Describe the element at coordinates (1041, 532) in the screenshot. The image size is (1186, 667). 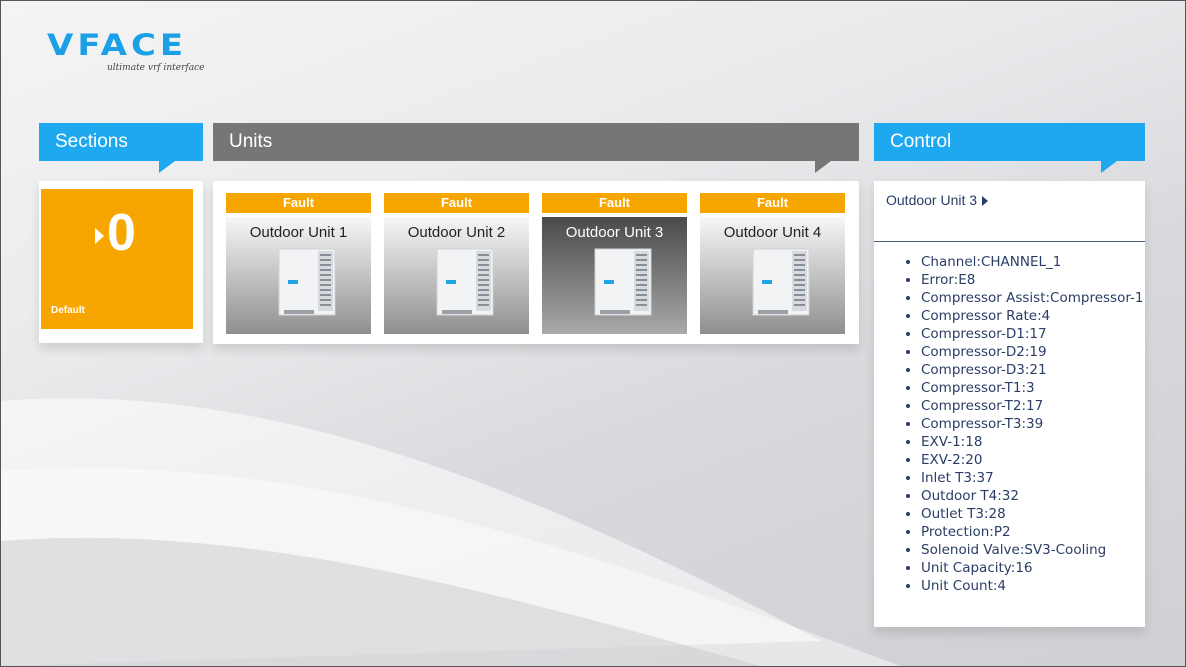
I see `property-item: Protection:P2` at that location.